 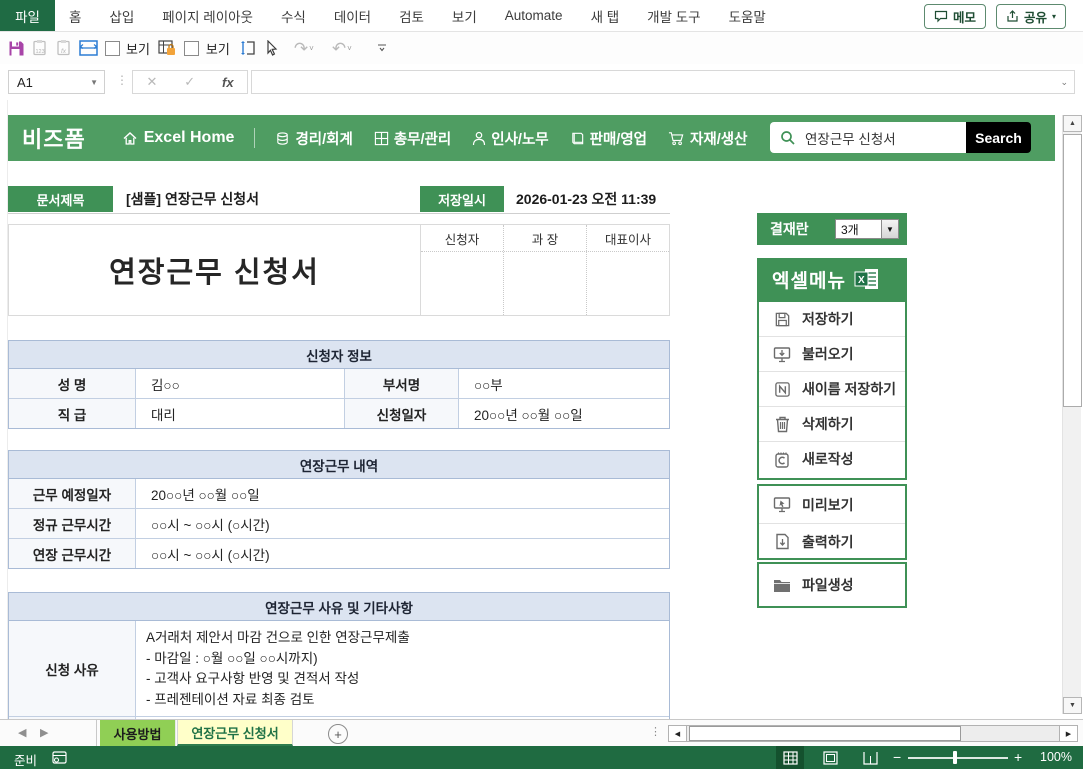 What do you see at coordinates (1056, 757) in the screenshot?
I see `zoom-level: 100%` at bounding box center [1056, 757].